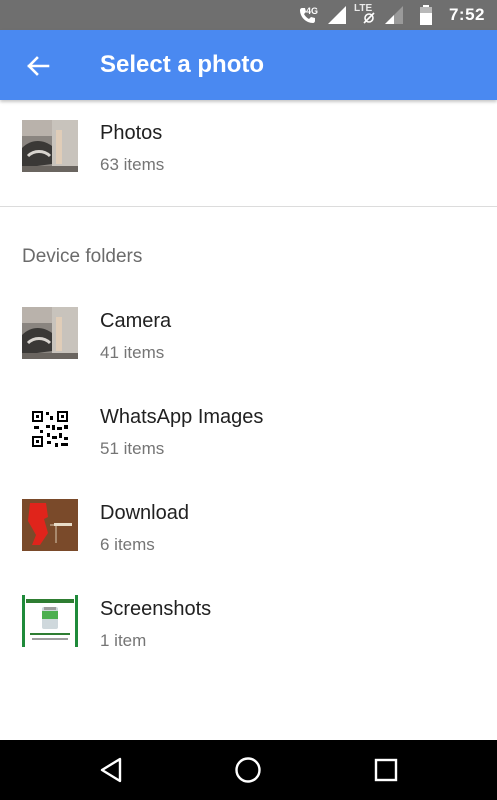 The width and height of the screenshot is (497, 800). I want to click on folder-whatsapp-images: WhatsApp Images 51 items, so click(248, 439).